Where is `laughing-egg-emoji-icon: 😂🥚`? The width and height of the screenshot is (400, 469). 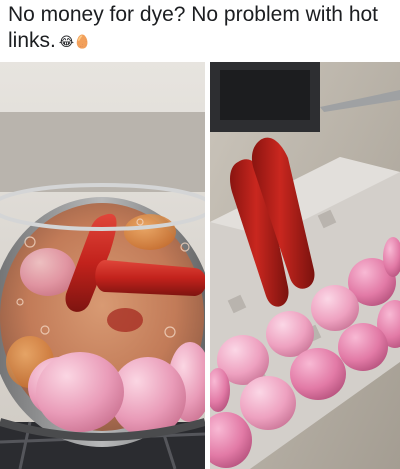
laughing-egg-emoji-icon: 😂🥚 is located at coordinates (74, 41).